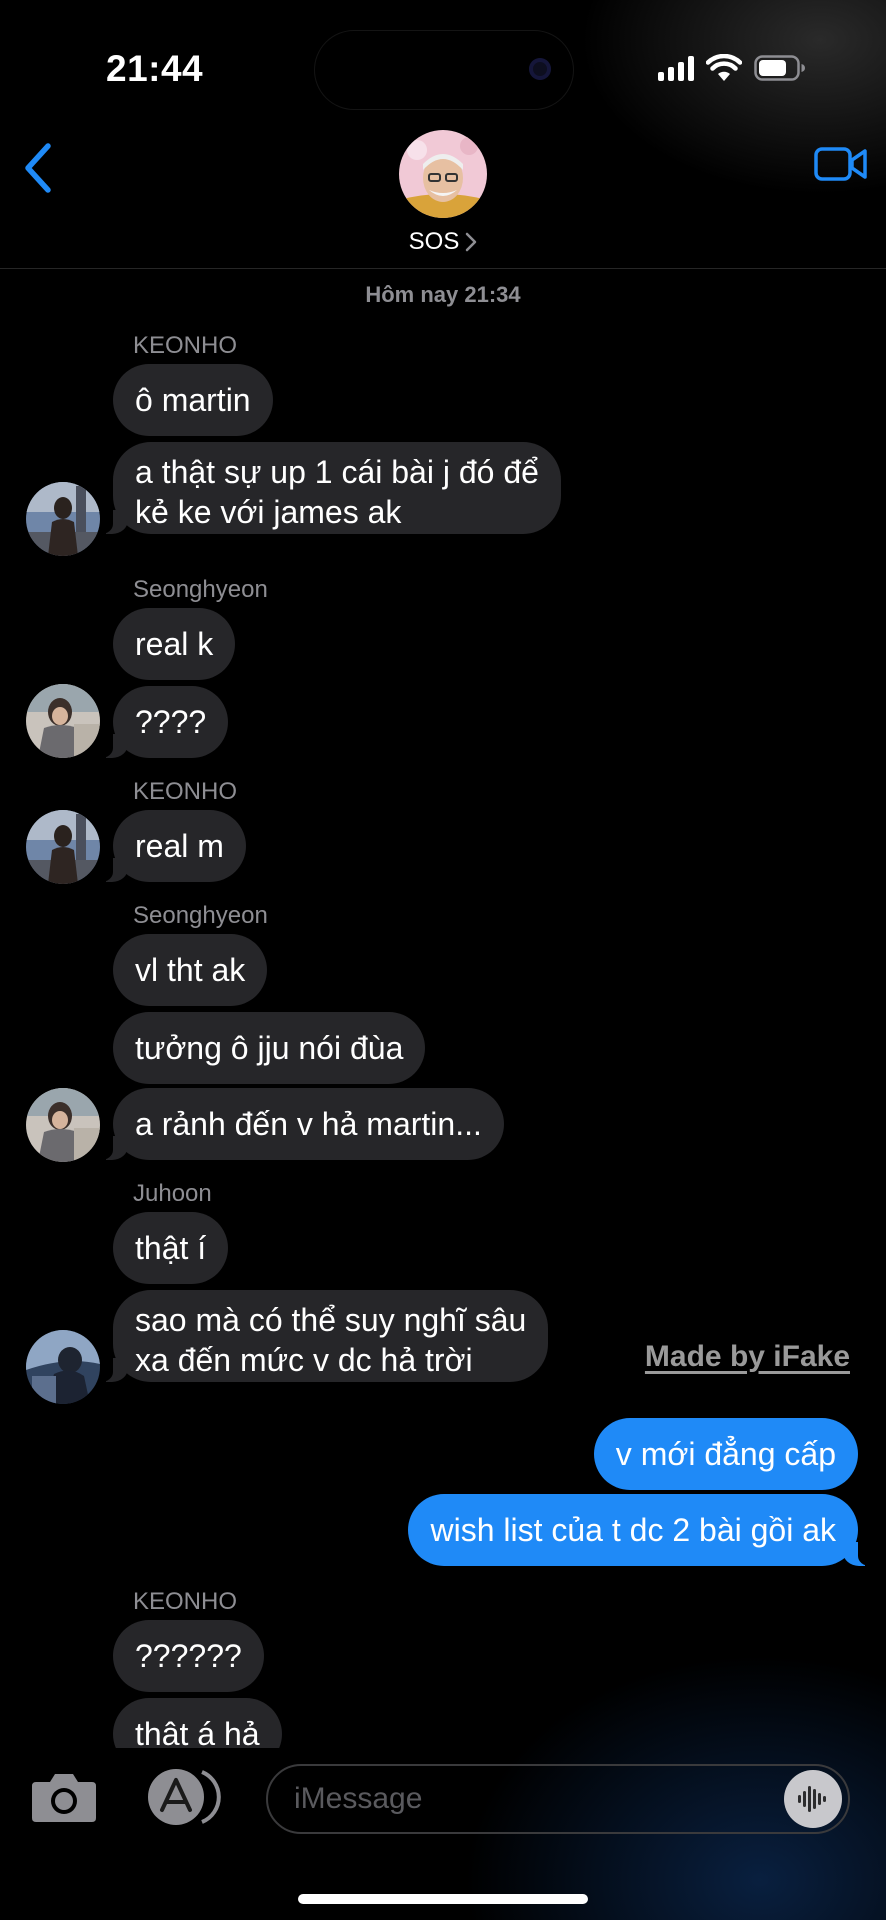  What do you see at coordinates (331, 1320) in the screenshot?
I see `message-line: sao mà có thể suy nghĩ sâu` at bounding box center [331, 1320].